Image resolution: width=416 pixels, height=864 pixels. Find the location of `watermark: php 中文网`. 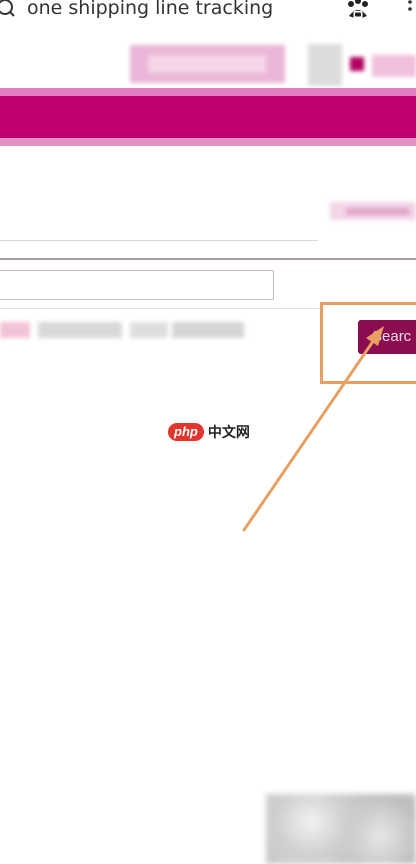

watermark: php 中文网 is located at coordinates (209, 432).